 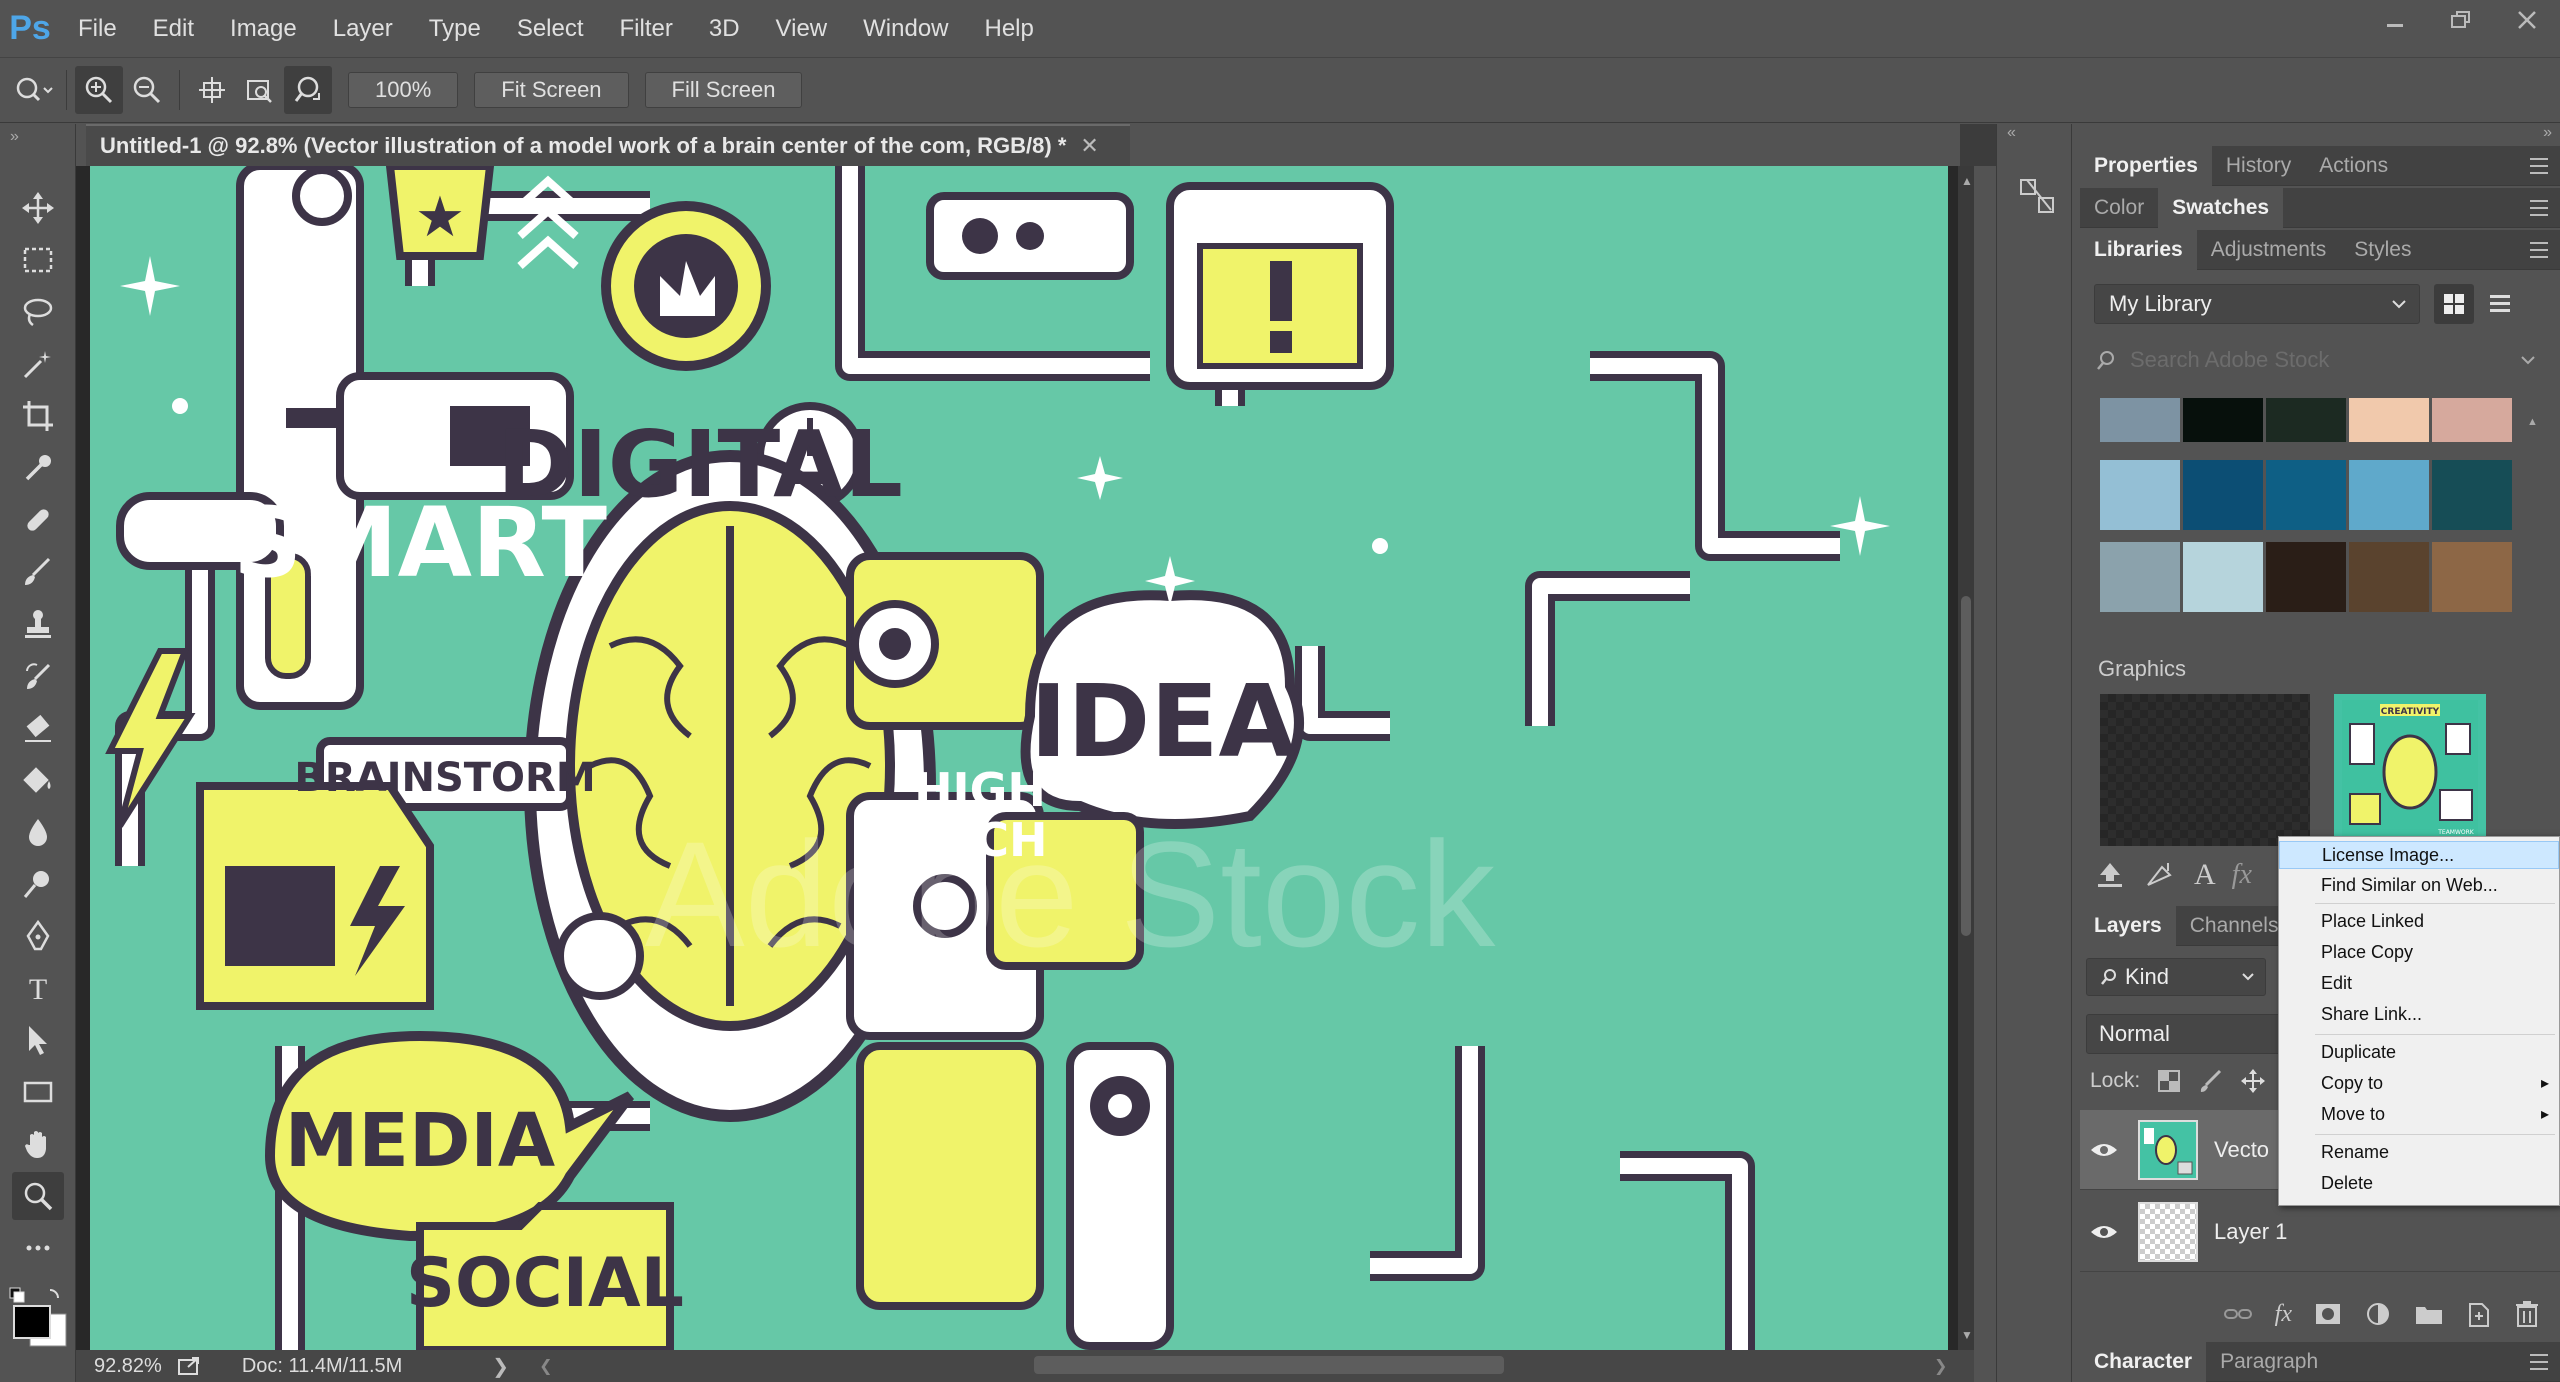 I want to click on minimize-button, so click(x=2395, y=20).